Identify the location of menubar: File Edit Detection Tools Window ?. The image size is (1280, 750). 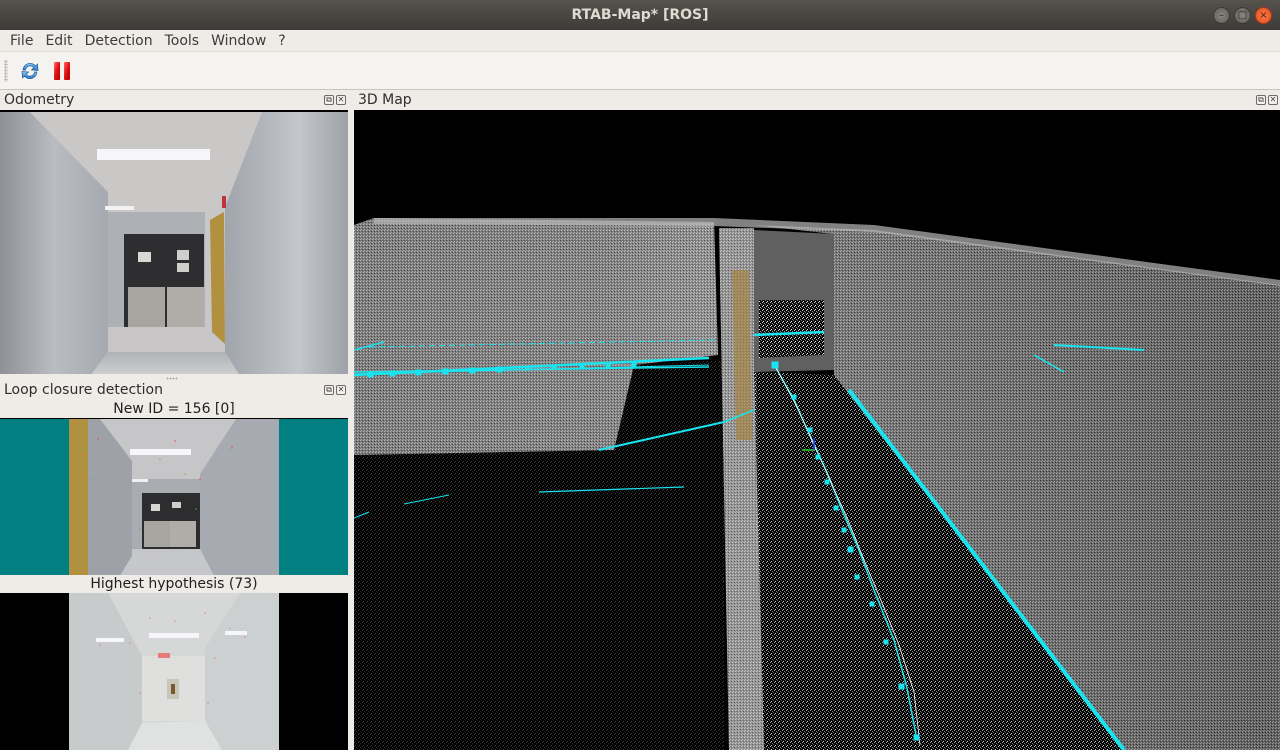
(640, 41).